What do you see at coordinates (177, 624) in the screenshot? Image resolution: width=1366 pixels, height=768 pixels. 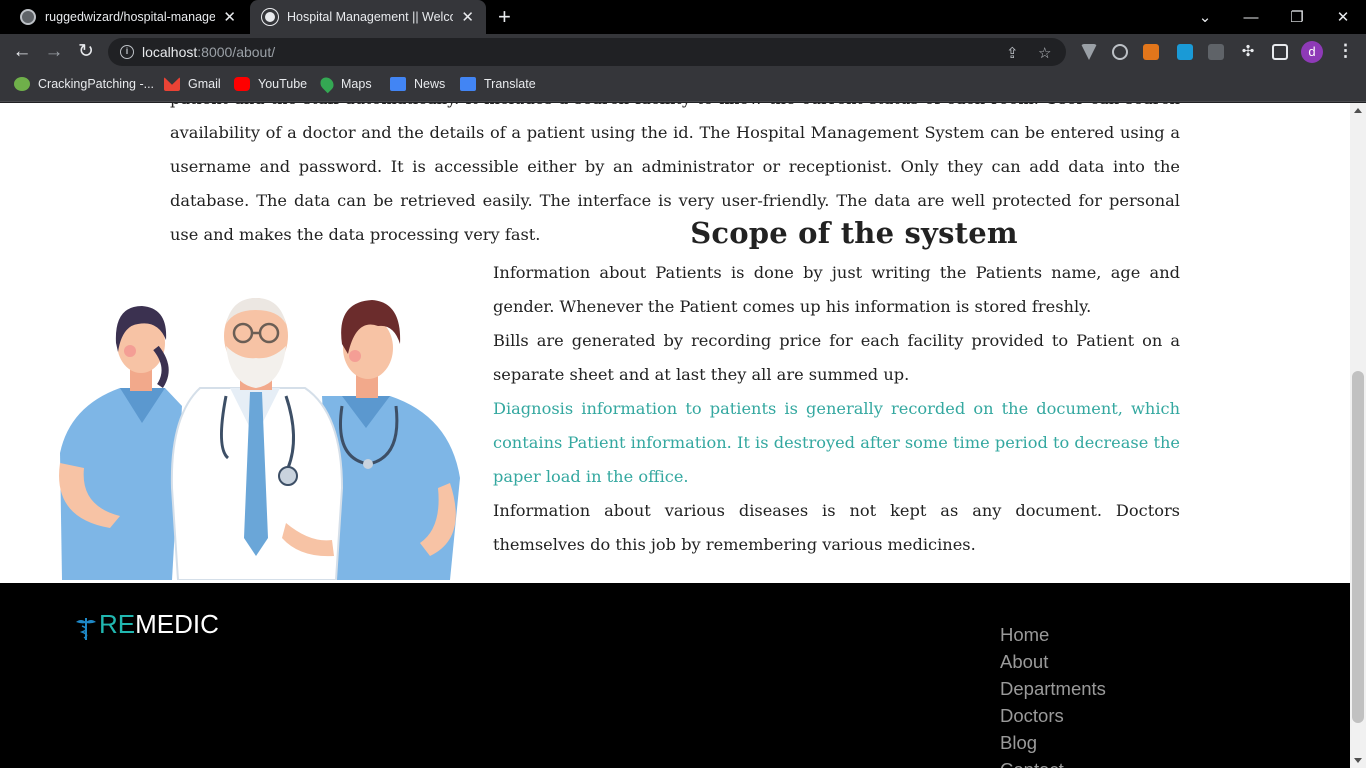 I see `logo-text: MEDIC` at bounding box center [177, 624].